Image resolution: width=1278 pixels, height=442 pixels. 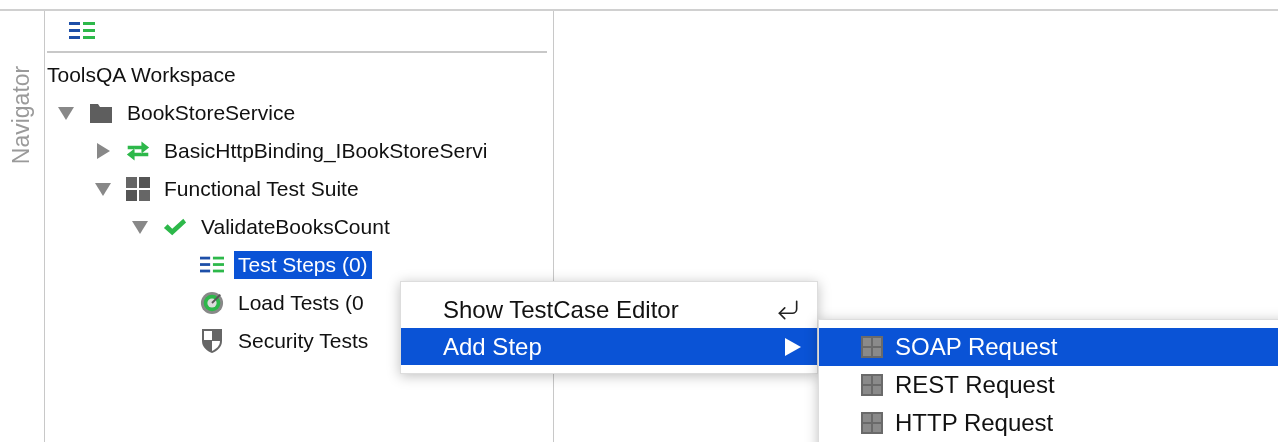 What do you see at coordinates (103, 151) in the screenshot?
I see `expand-arrow-icon` at bounding box center [103, 151].